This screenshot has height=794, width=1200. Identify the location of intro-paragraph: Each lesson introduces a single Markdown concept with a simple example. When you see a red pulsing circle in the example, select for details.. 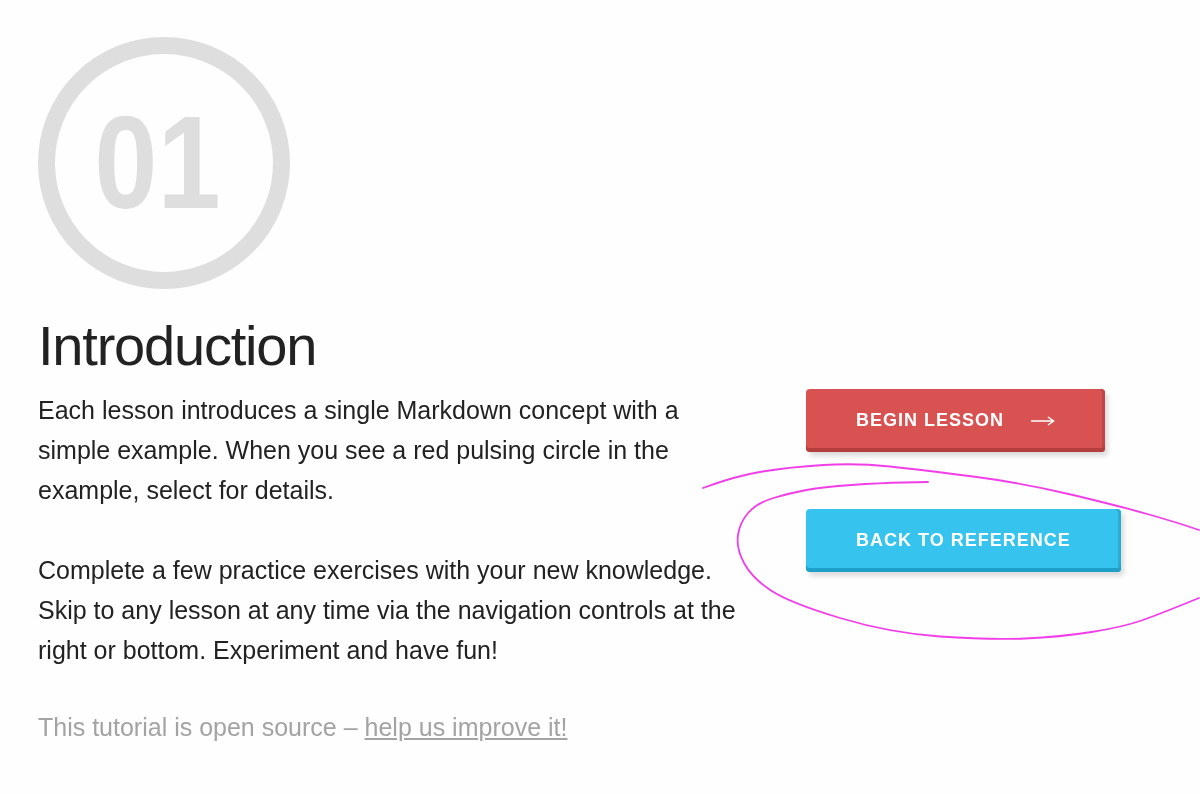
(359, 450).